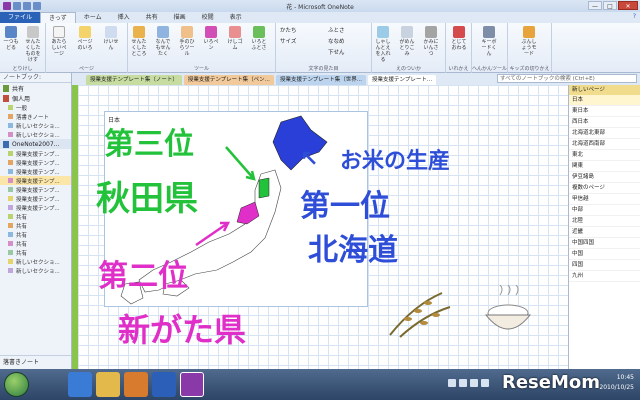 Image resolution: width=640 pixels, height=400 pixels. Describe the element at coordinates (35, 88) in the screenshot. I see `notebook-shared: 共有` at that location.